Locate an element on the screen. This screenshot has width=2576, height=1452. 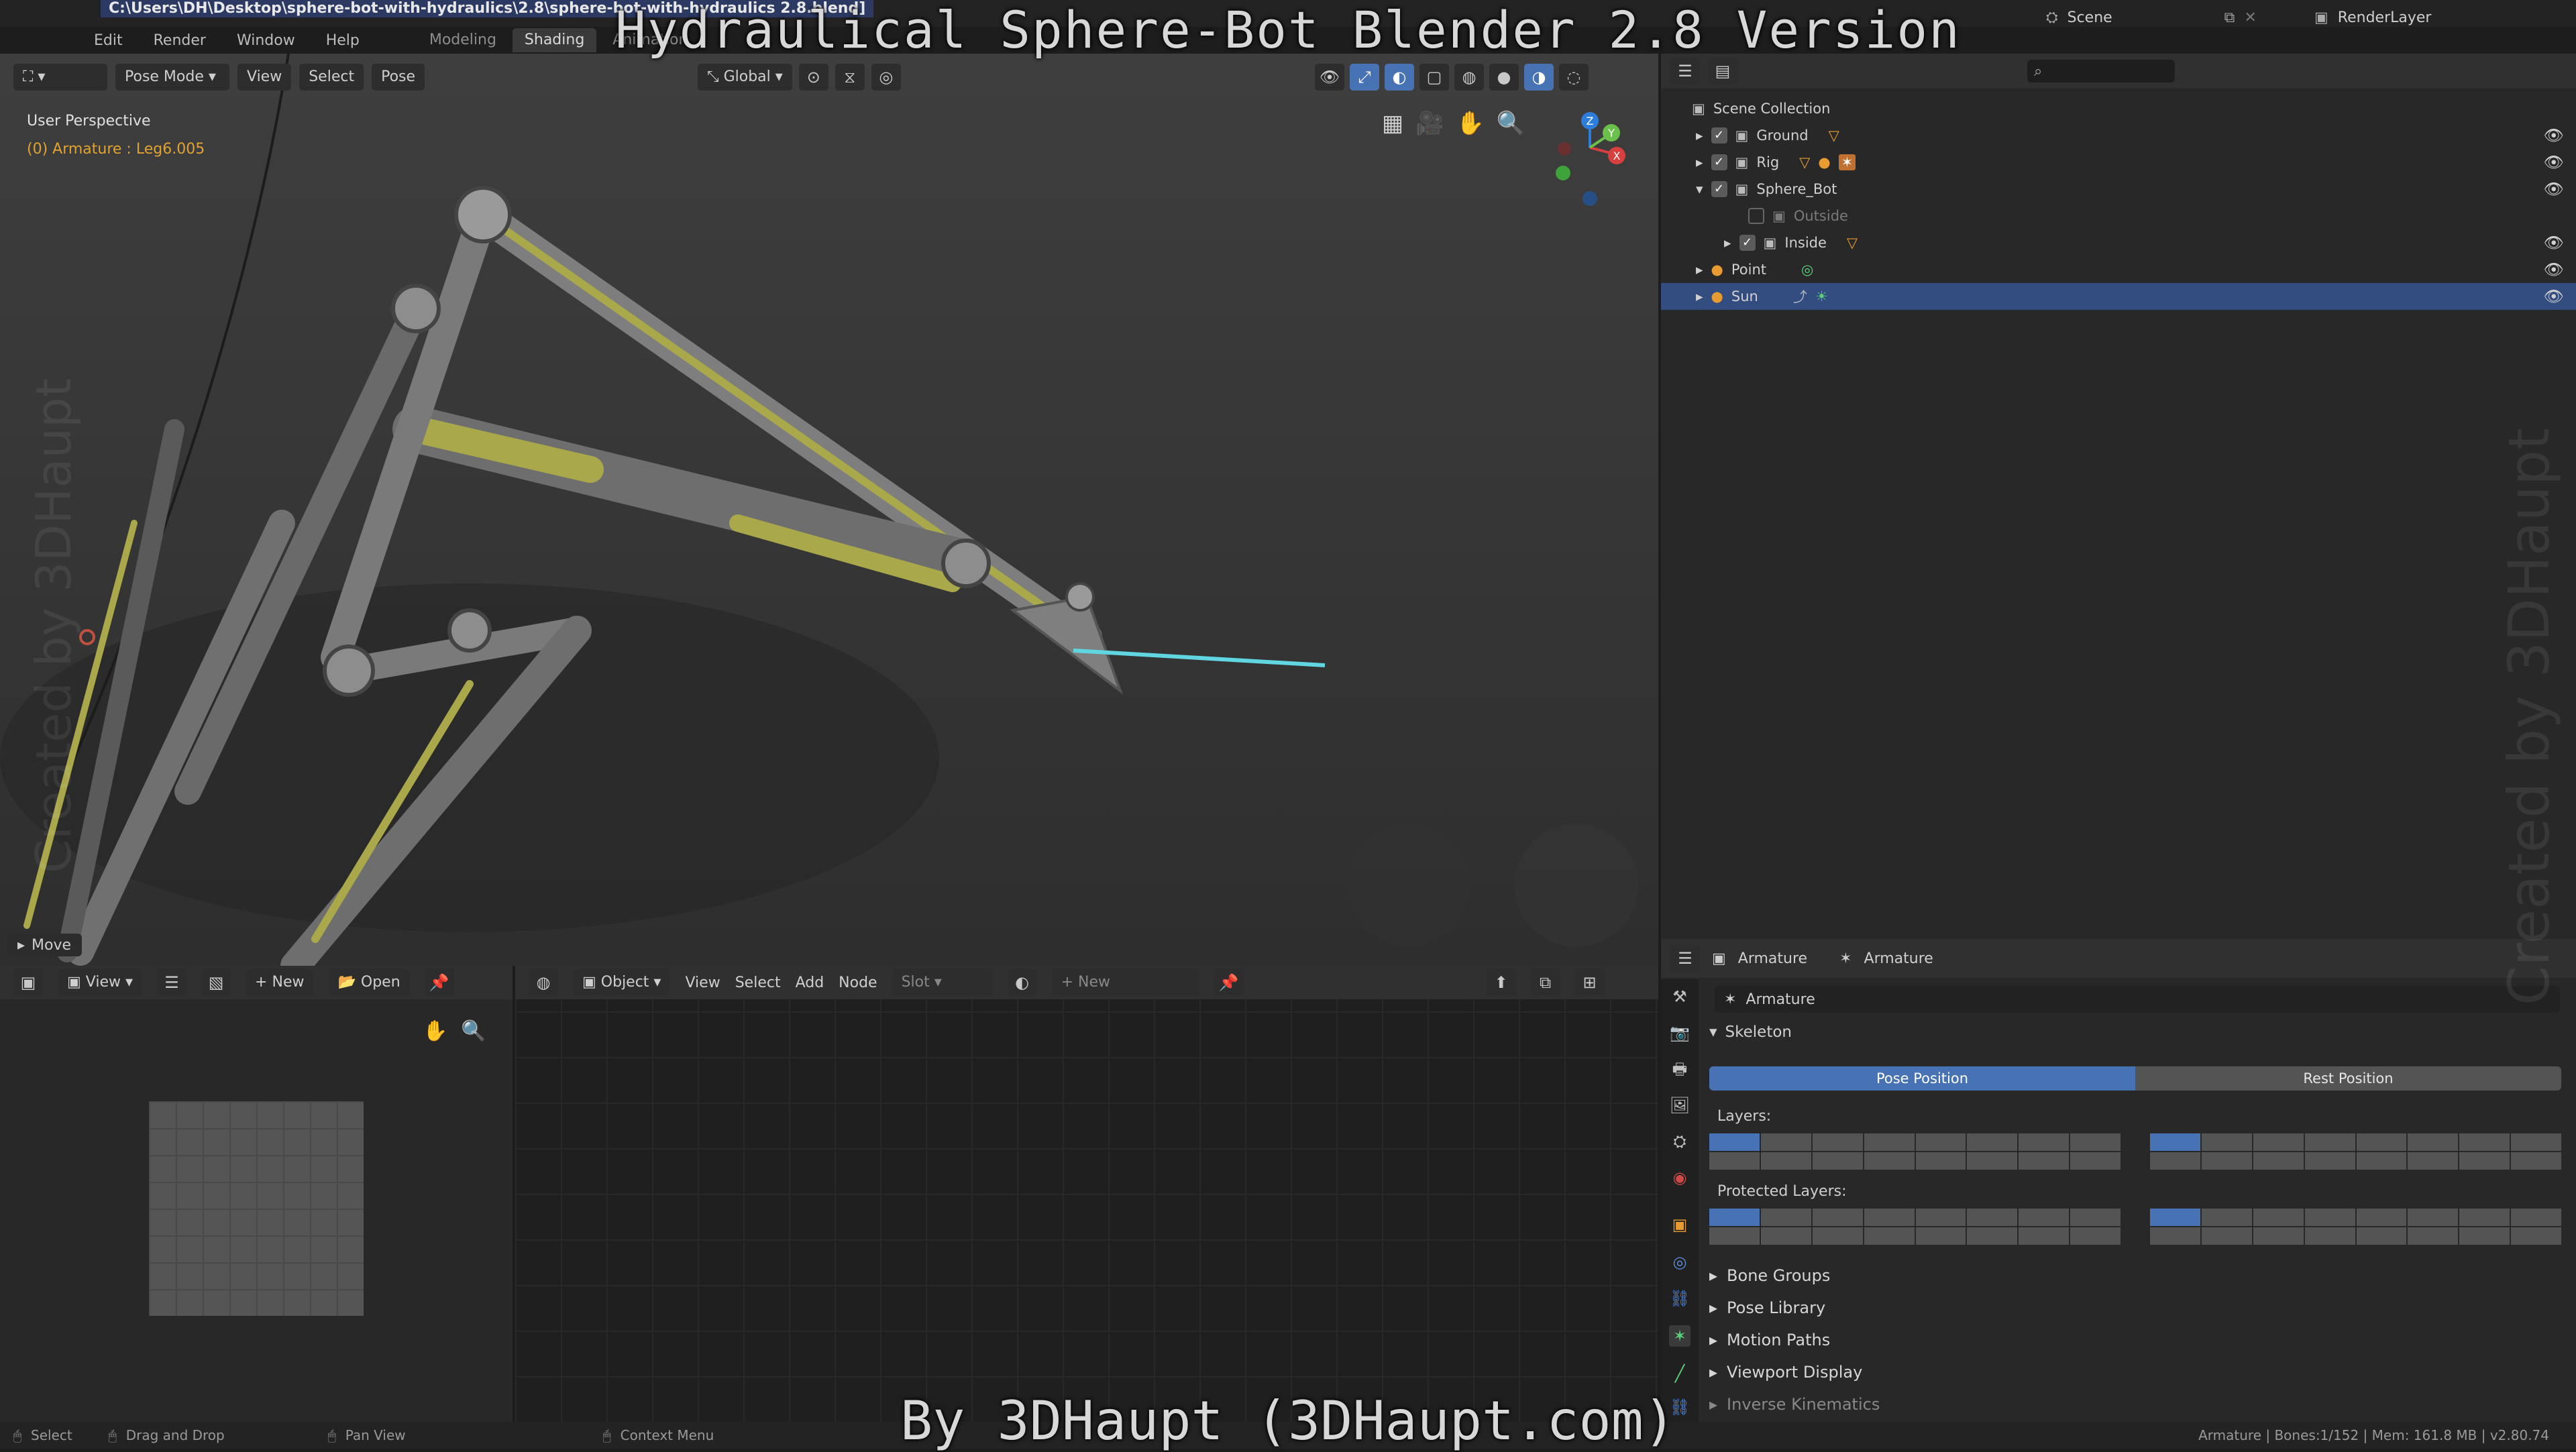
proportional-icon: ◎ is located at coordinates (886, 77).